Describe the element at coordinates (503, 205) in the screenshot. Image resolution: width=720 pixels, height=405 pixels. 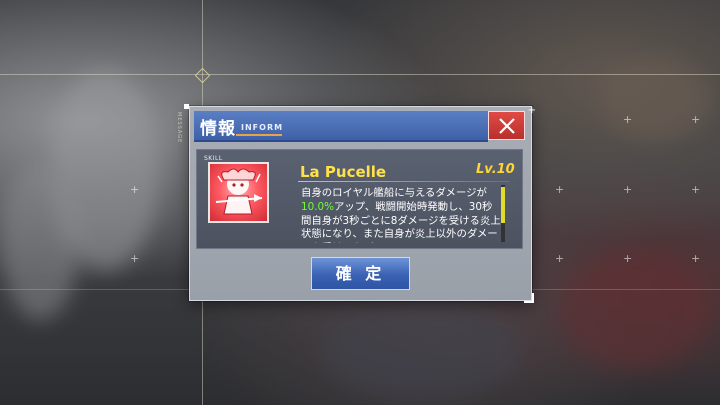
I see `description-scrollbar-thumb` at that location.